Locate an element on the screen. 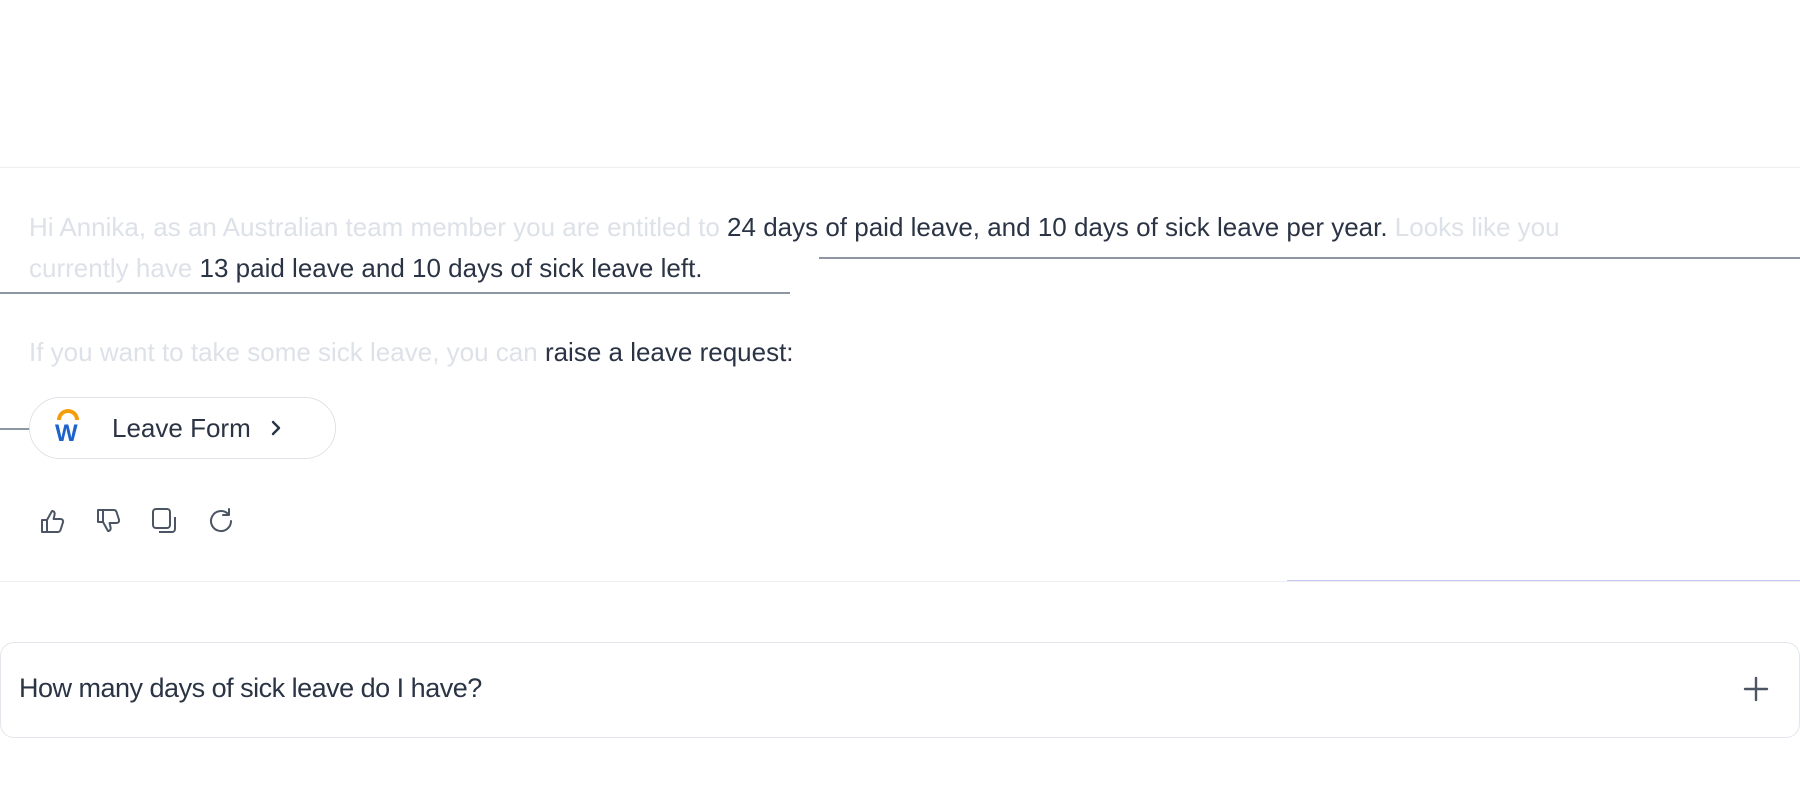 The height and width of the screenshot is (800, 1800). regenerate-icon is located at coordinates (221, 521).